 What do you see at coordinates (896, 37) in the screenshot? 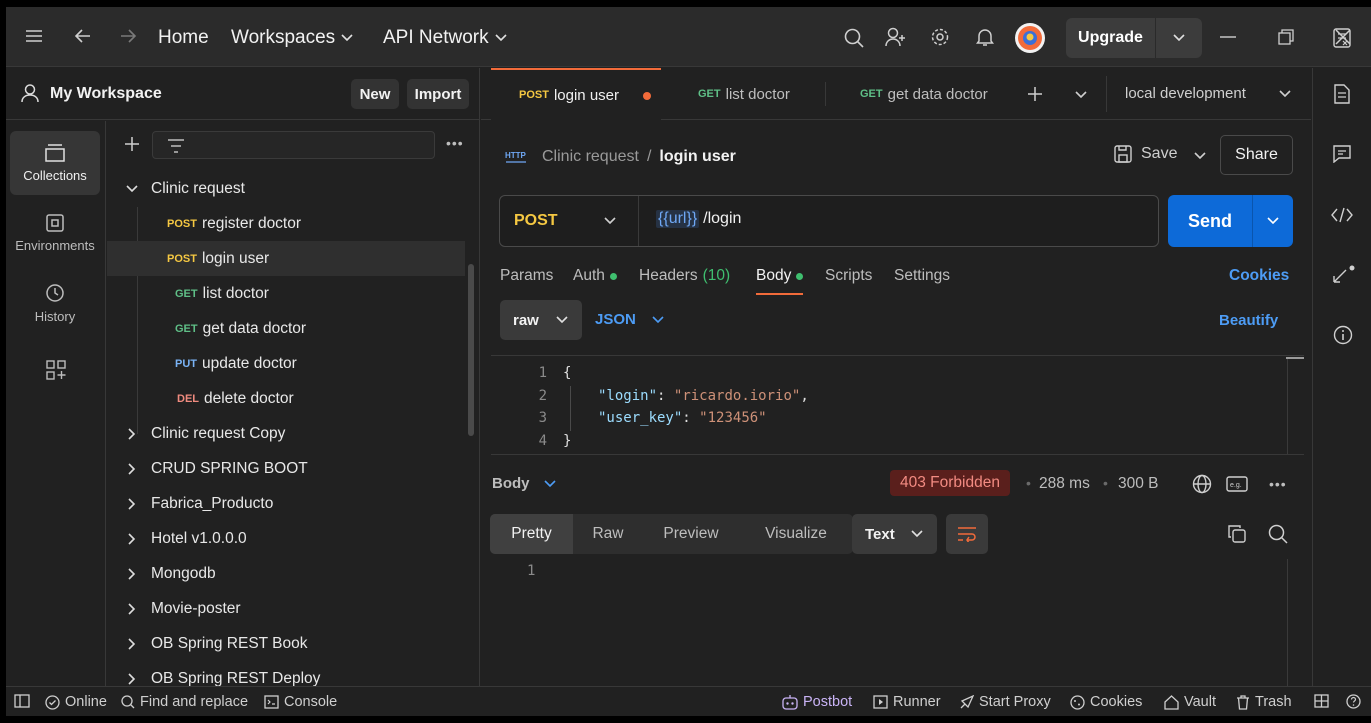
I see `invite-user-icon` at bounding box center [896, 37].